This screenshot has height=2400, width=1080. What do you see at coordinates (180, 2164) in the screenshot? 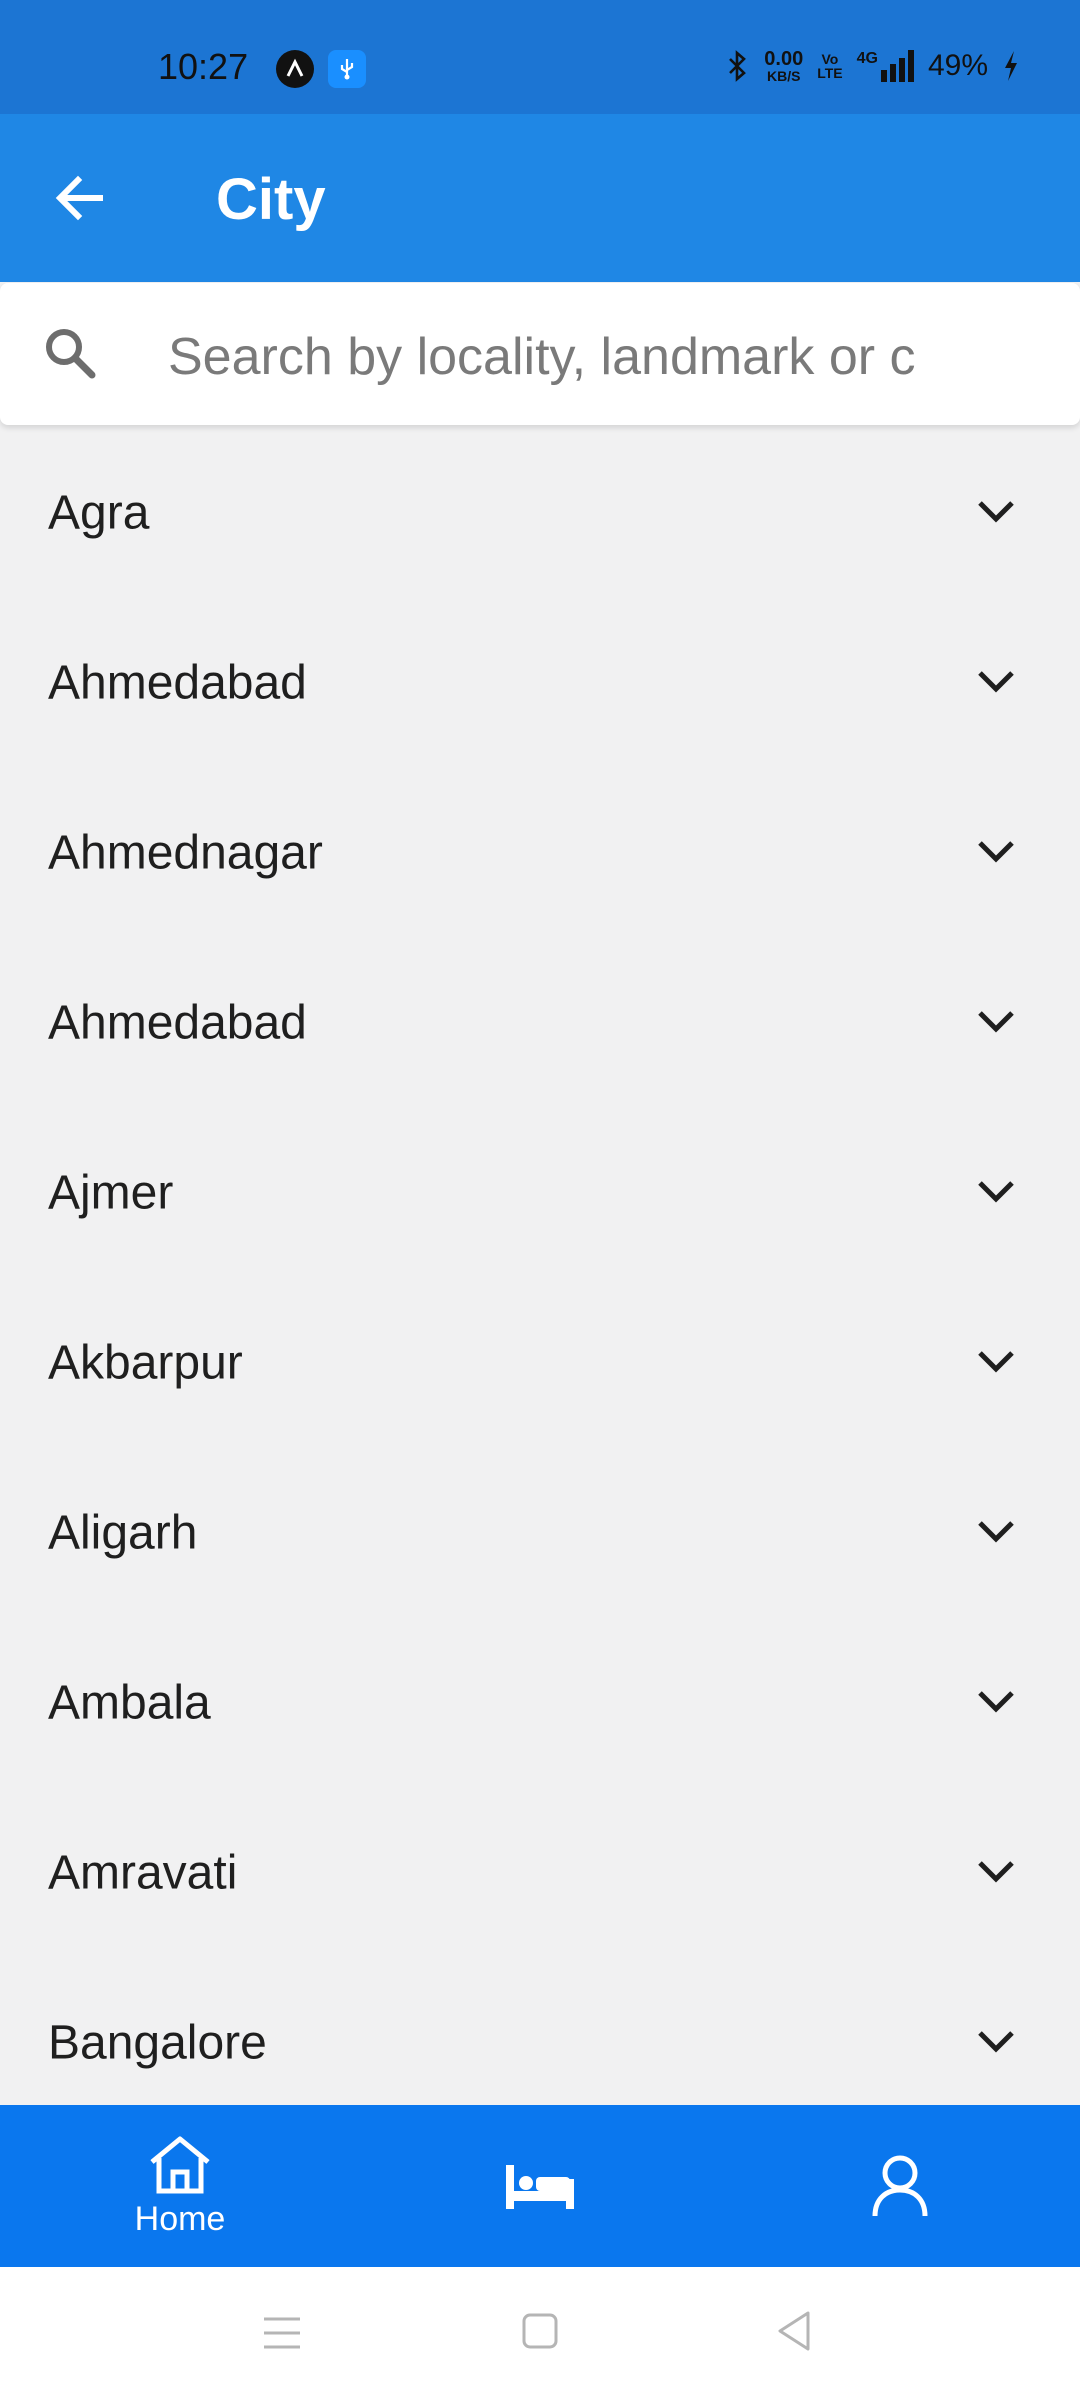
I see `home-icon` at bounding box center [180, 2164].